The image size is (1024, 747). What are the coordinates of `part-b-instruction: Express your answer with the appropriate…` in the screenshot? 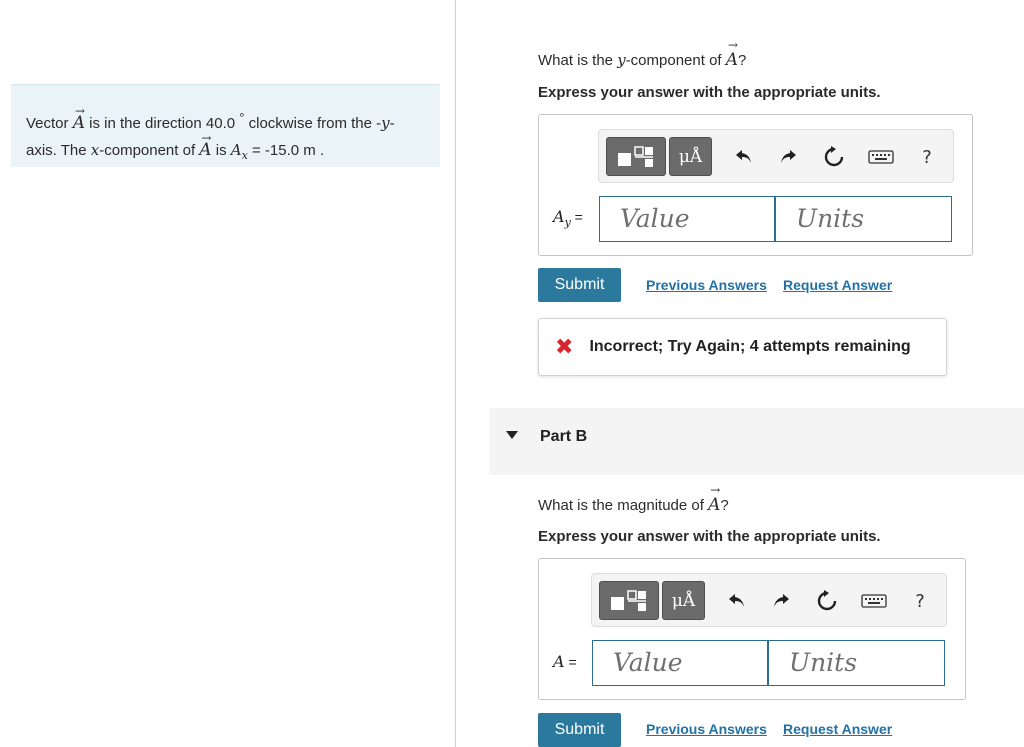 It's located at (709, 536).